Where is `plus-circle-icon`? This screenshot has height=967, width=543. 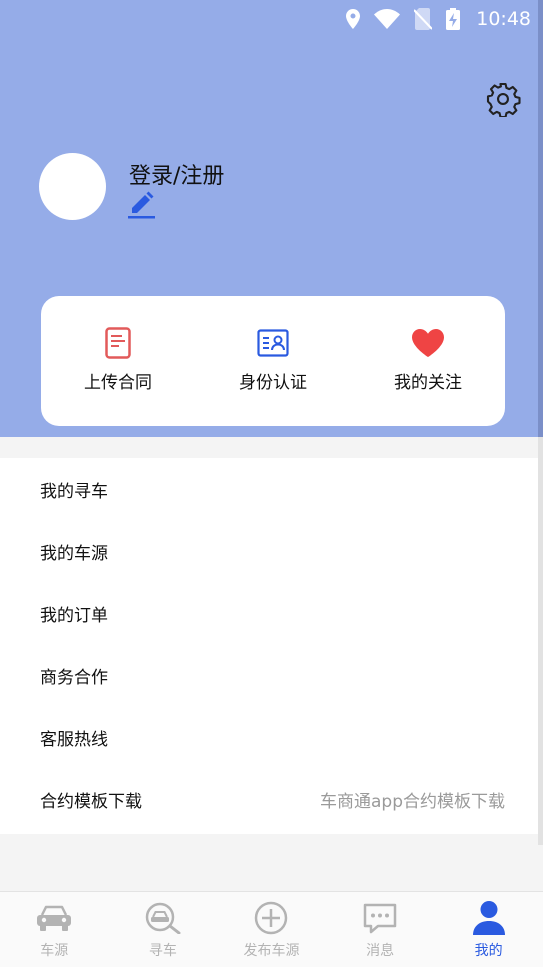
plus-circle-icon is located at coordinates (271, 918).